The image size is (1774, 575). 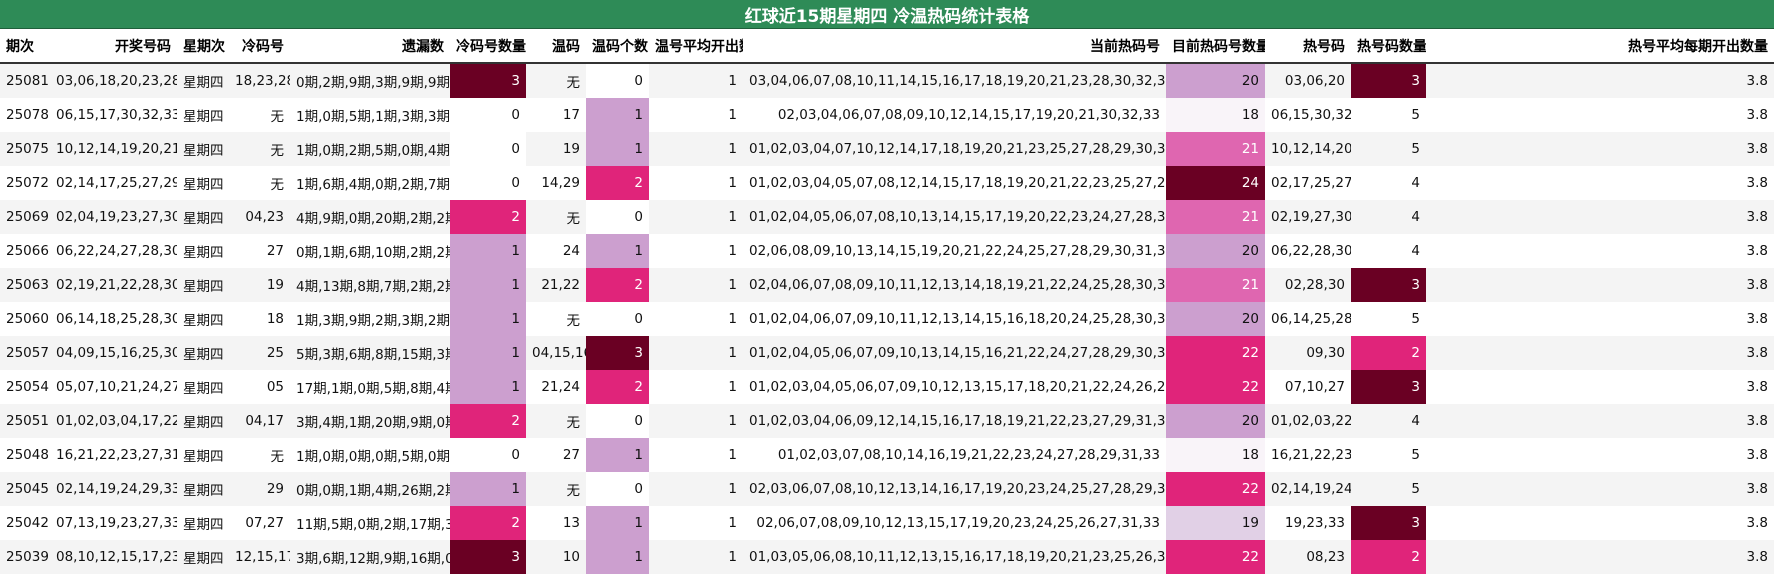 I want to click on cell-miss: 0期,0期,1期,4期,26期,2期, so click(x=370, y=489).